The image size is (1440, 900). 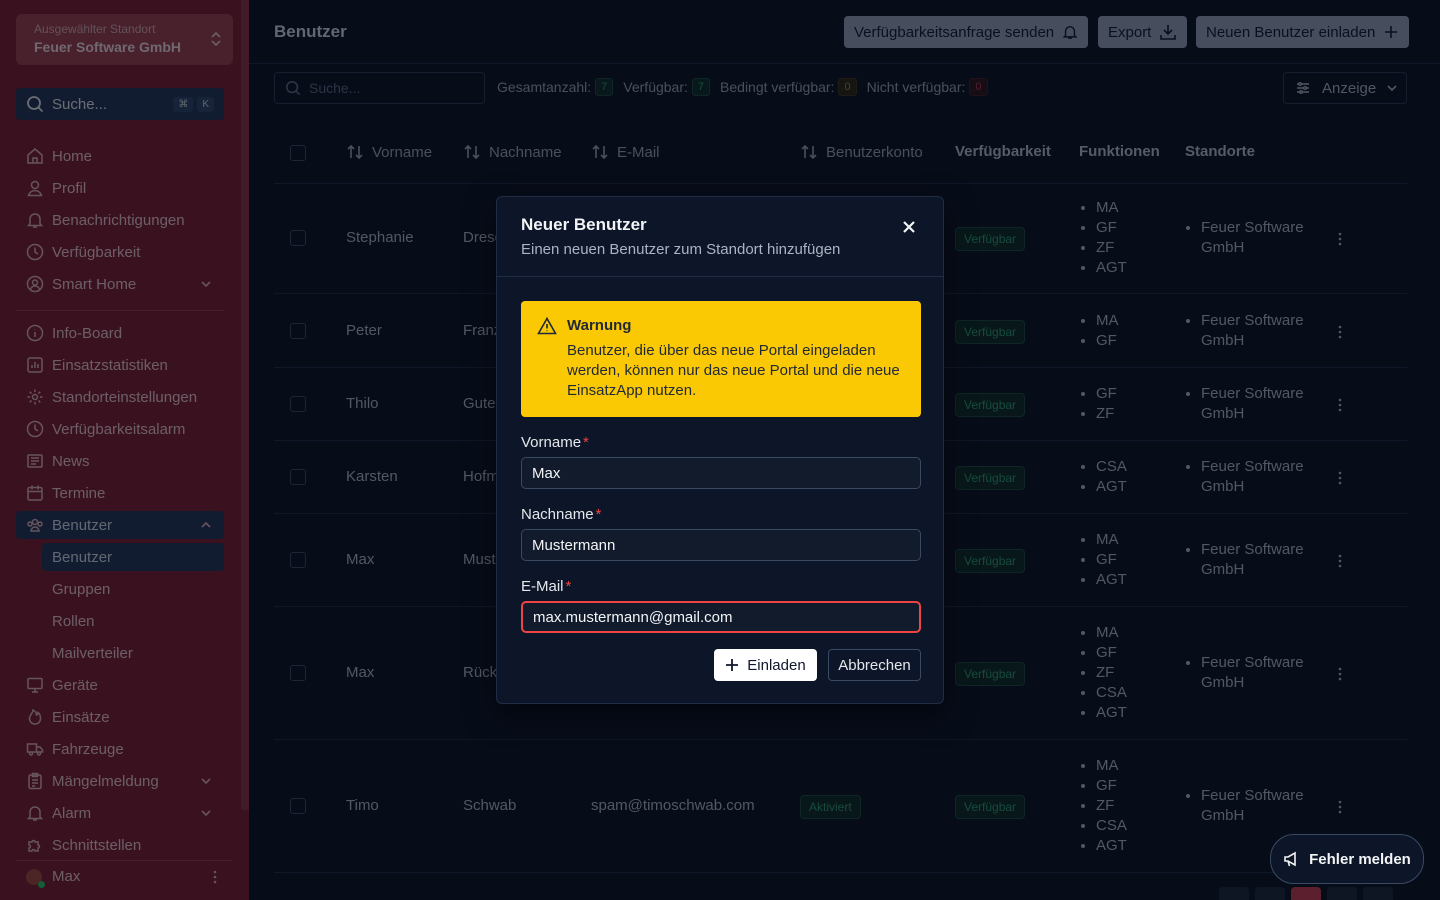 What do you see at coordinates (120, 284) in the screenshot?
I see `sidebar-item-smart-home: Smart Home` at bounding box center [120, 284].